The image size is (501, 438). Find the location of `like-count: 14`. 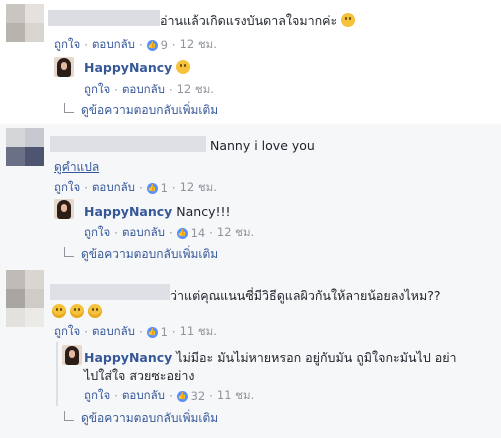

like-count: 14 is located at coordinates (198, 233).